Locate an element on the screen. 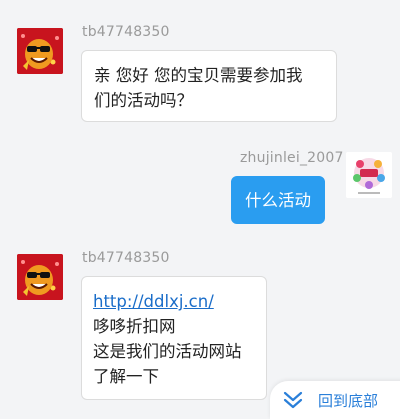  scroll-to-bottom-button: 回到底部 is located at coordinates (335, 400).